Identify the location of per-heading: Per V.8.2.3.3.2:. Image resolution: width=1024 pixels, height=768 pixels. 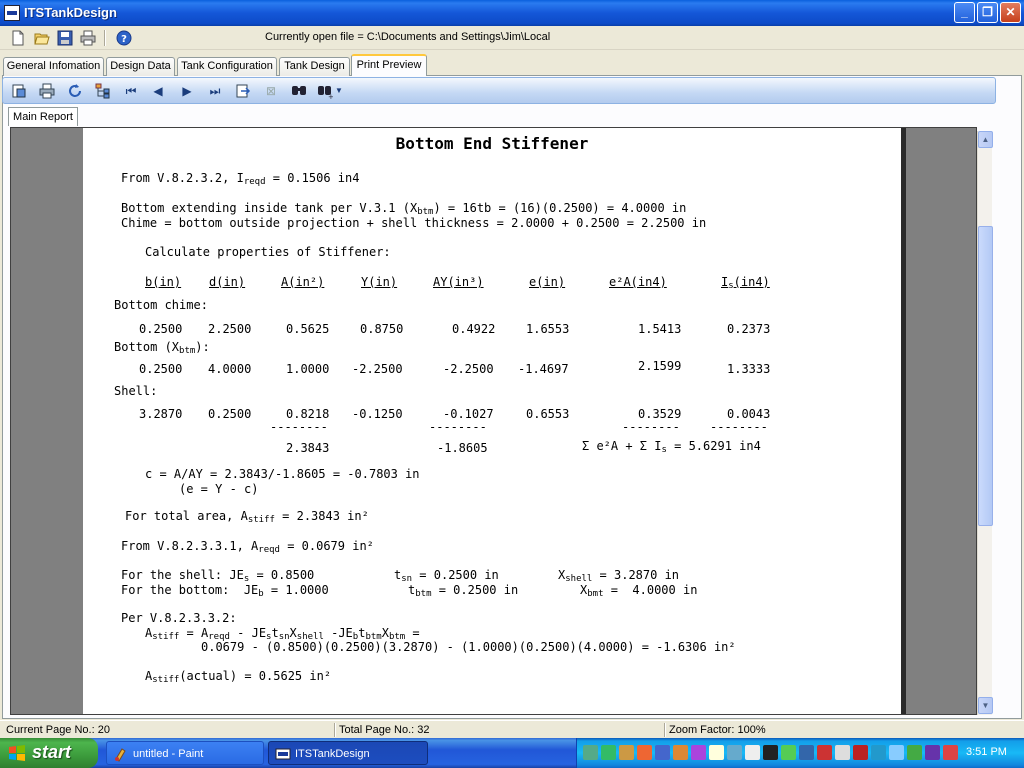
(179, 618).